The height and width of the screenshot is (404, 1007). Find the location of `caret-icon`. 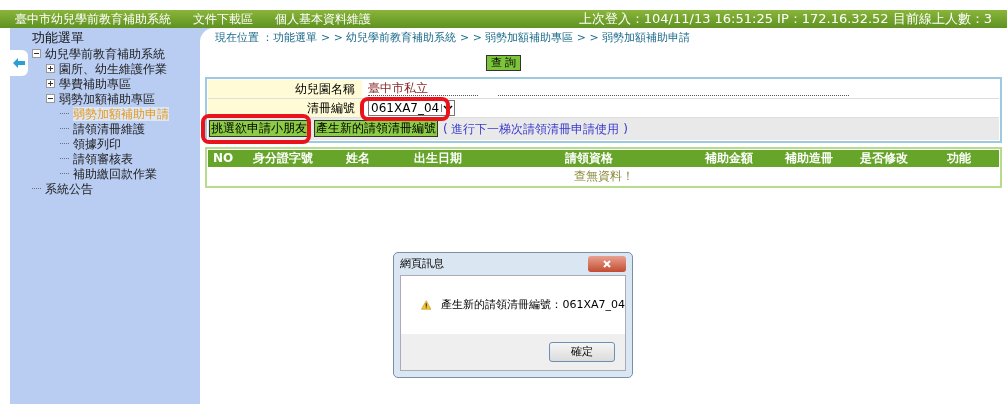

caret-icon is located at coordinates (448, 107).